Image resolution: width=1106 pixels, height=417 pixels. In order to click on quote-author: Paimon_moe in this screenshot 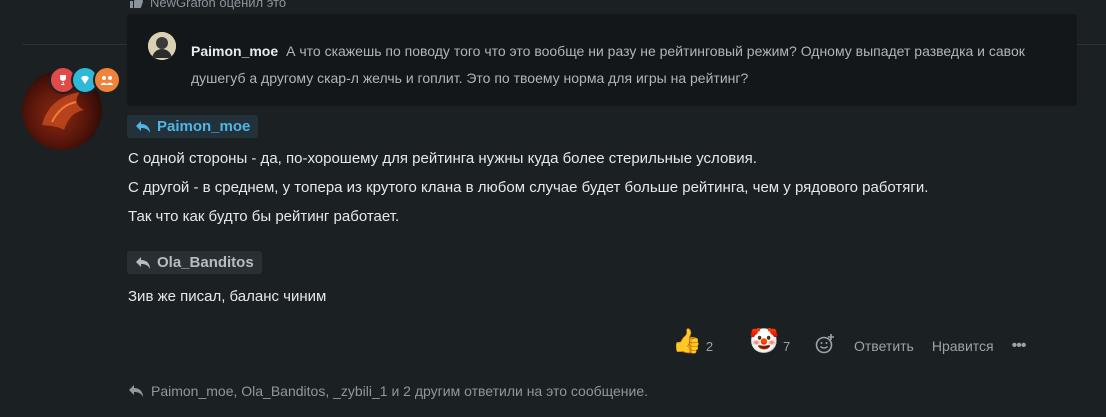, I will do `click(234, 51)`.